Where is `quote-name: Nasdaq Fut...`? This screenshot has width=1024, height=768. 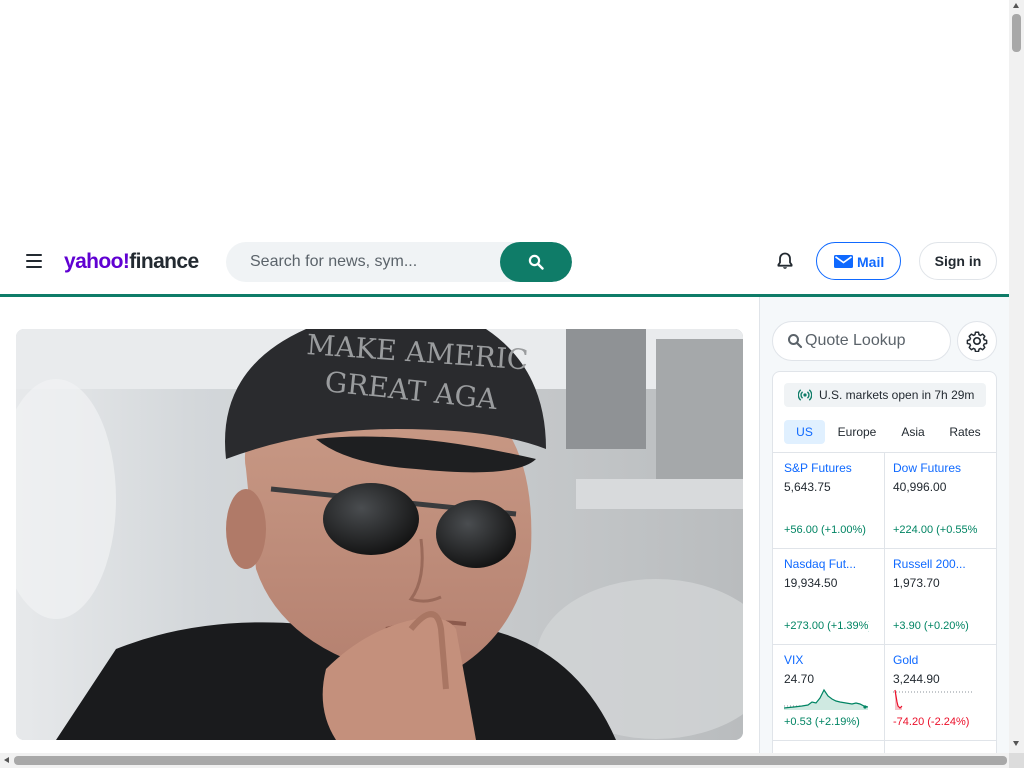
quote-name: Nasdaq Fut... is located at coordinates (820, 564).